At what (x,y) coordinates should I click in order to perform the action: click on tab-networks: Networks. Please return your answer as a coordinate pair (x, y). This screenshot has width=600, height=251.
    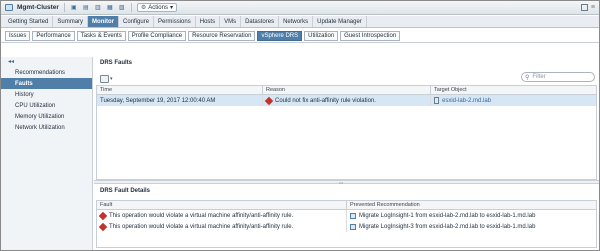
    Looking at the image, I should click on (296, 21).